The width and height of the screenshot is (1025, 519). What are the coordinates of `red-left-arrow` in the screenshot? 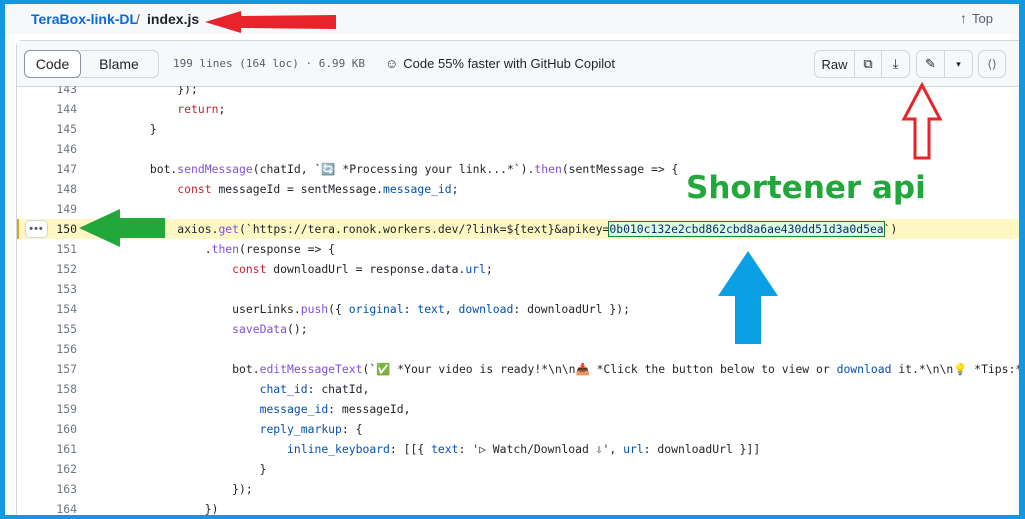 It's located at (270, 22).